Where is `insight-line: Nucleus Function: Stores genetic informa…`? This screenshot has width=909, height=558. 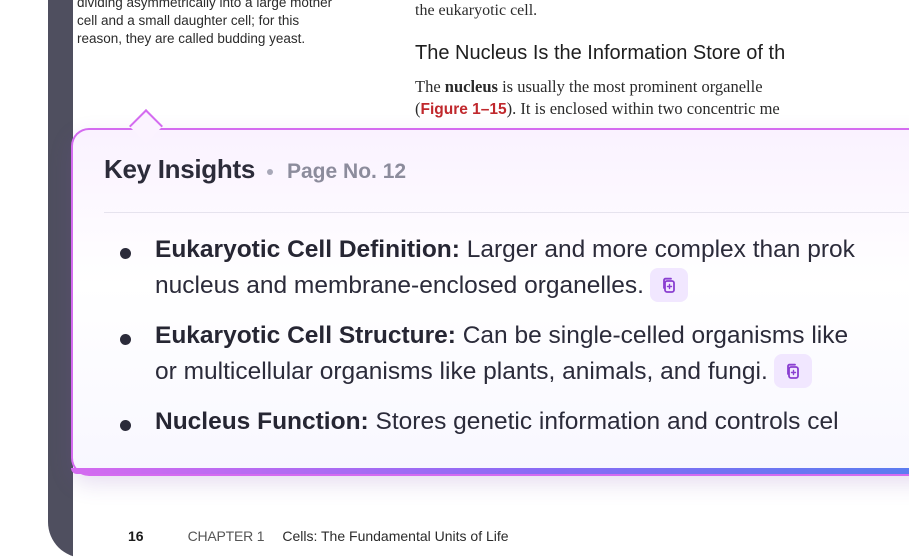 insight-line: Nucleus Function: Stores genetic informa… is located at coordinates (532, 422).